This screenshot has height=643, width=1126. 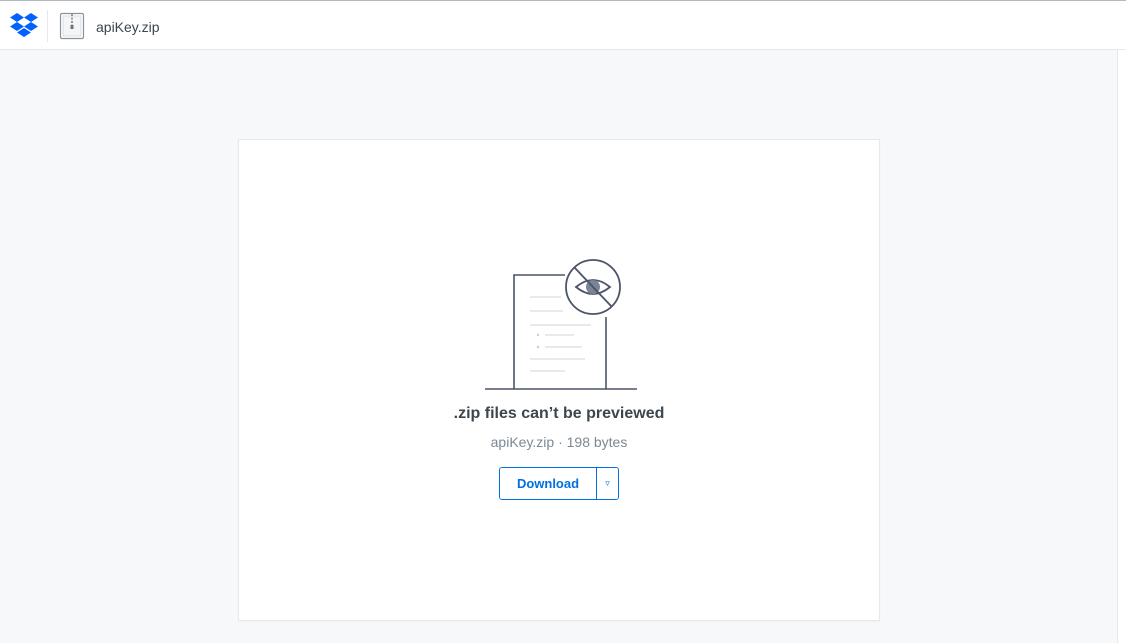 I want to click on zip-file-icon, so click(x=72, y=26).